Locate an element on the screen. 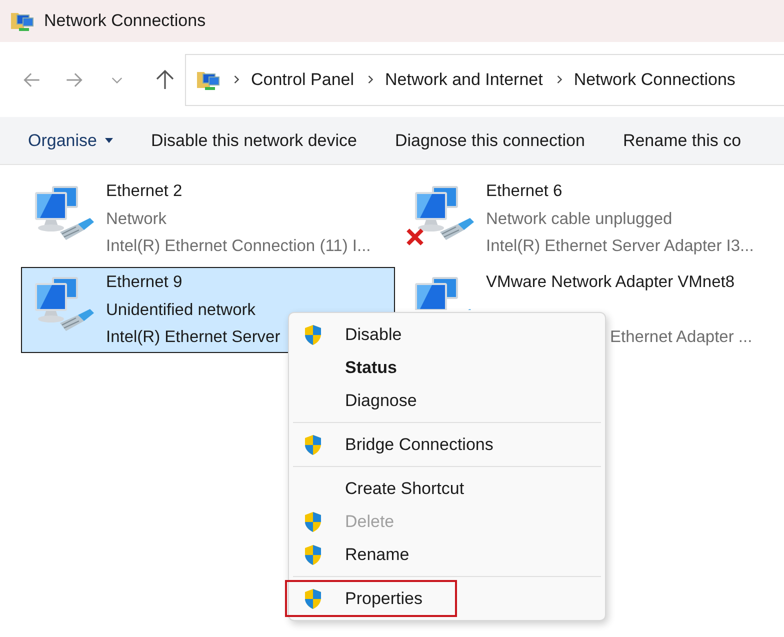  adapter-status: Unidentified network is located at coordinates (181, 310).